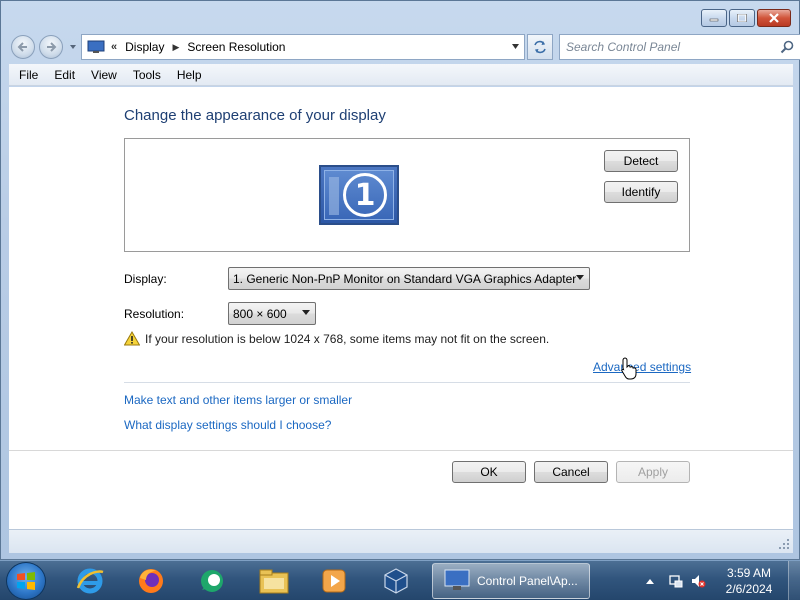  What do you see at coordinates (650, 581) in the screenshot?
I see `show-hidden-icons-icon` at bounding box center [650, 581].